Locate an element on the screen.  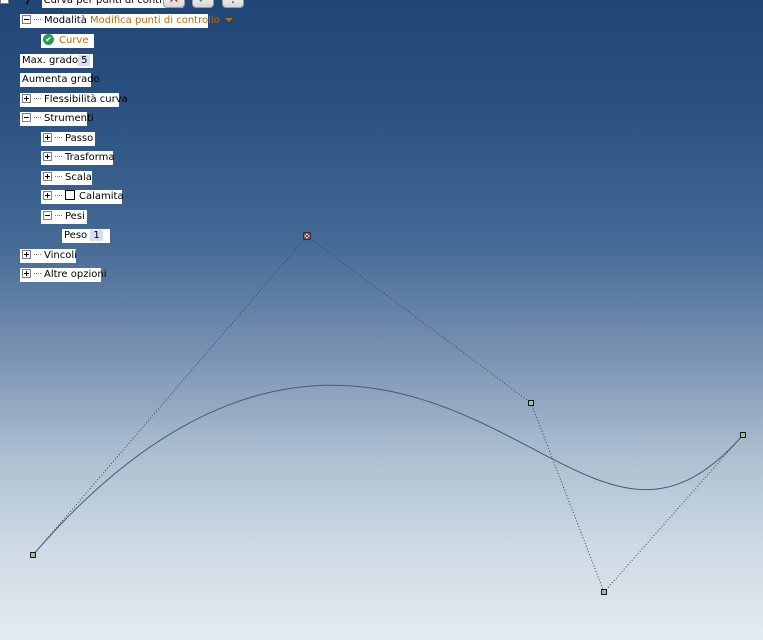
curve-flex-node: Flessibilità curva is located at coordinates (74, 100).